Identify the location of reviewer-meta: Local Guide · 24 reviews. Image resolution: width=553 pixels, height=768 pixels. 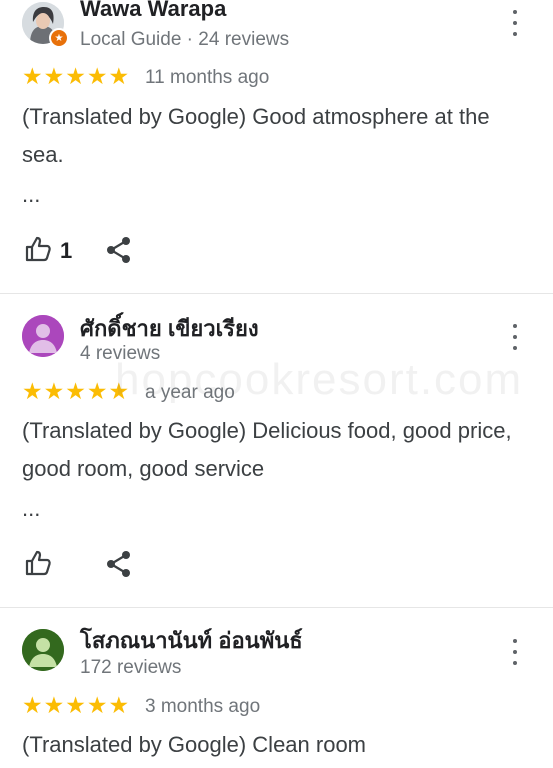
(185, 39).